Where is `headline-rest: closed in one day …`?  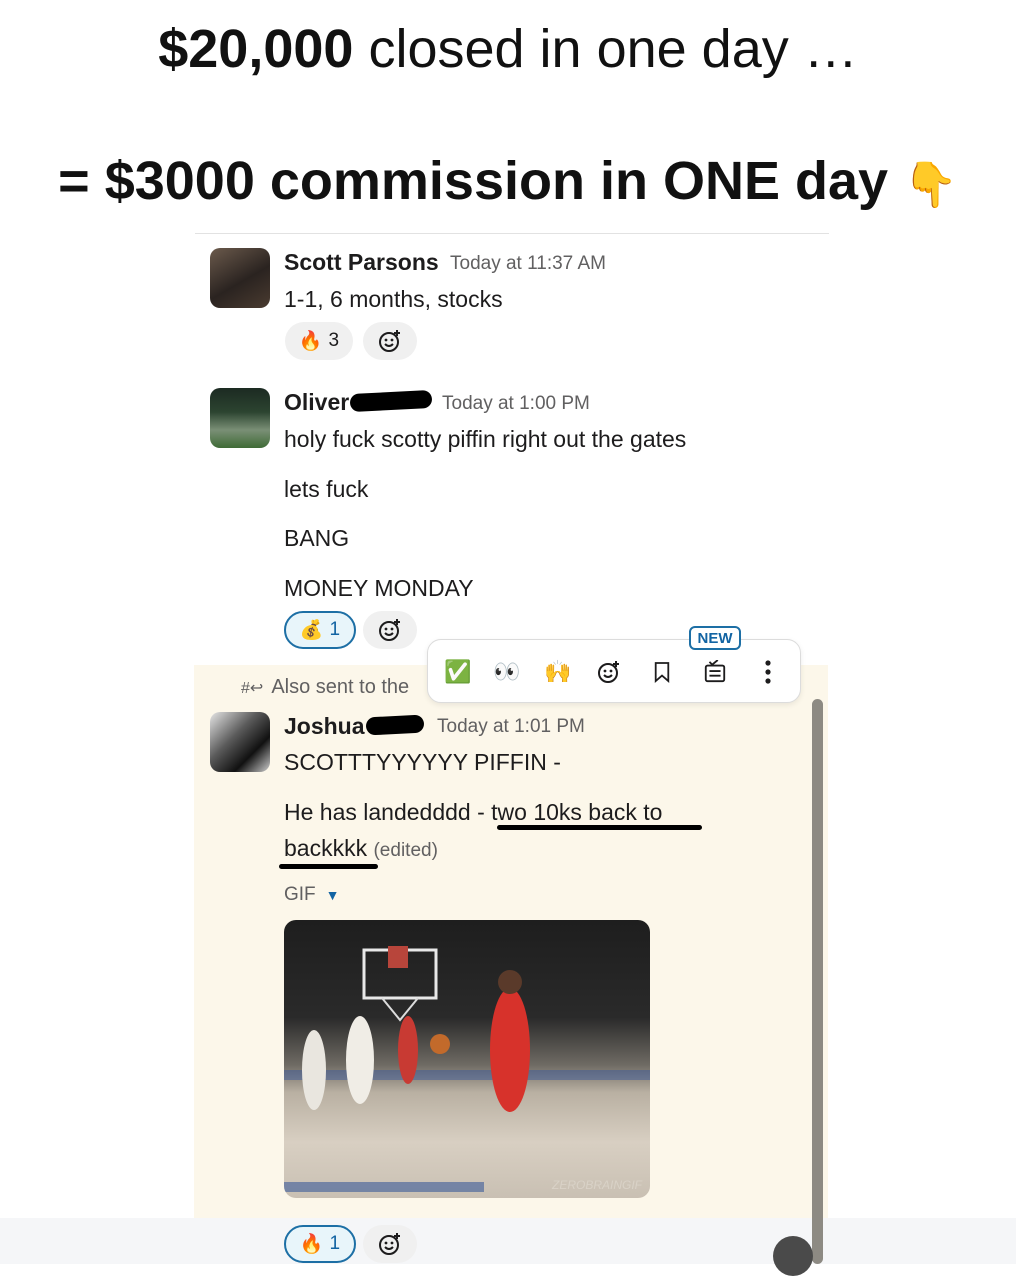
headline-rest: closed in one day … is located at coordinates (605, 49).